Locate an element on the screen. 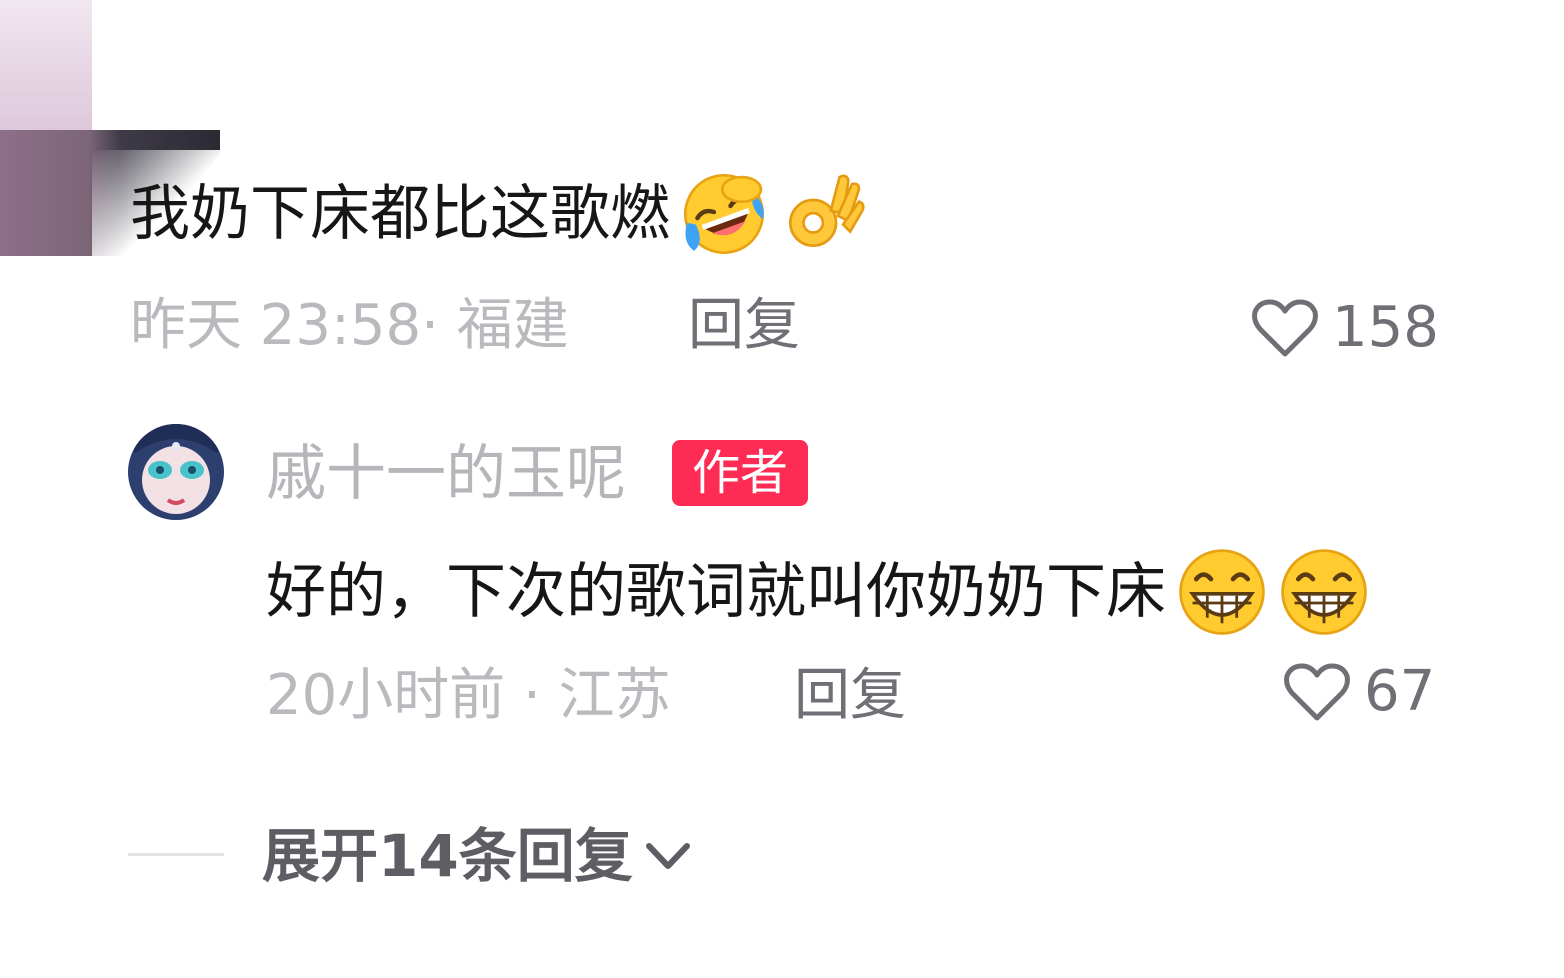 This screenshot has height=978, width=1564. reply-text: 好的，下次的歌词就叫你奶奶下床 is located at coordinates (716, 592).